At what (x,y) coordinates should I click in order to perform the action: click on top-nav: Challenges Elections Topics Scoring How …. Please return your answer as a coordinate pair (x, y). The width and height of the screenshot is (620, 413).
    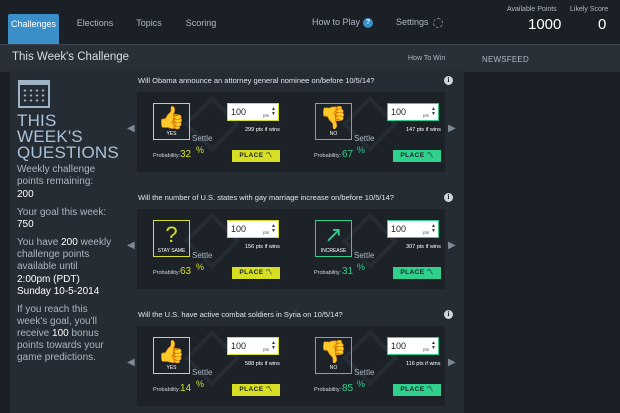
    Looking at the image, I should click on (310, 22).